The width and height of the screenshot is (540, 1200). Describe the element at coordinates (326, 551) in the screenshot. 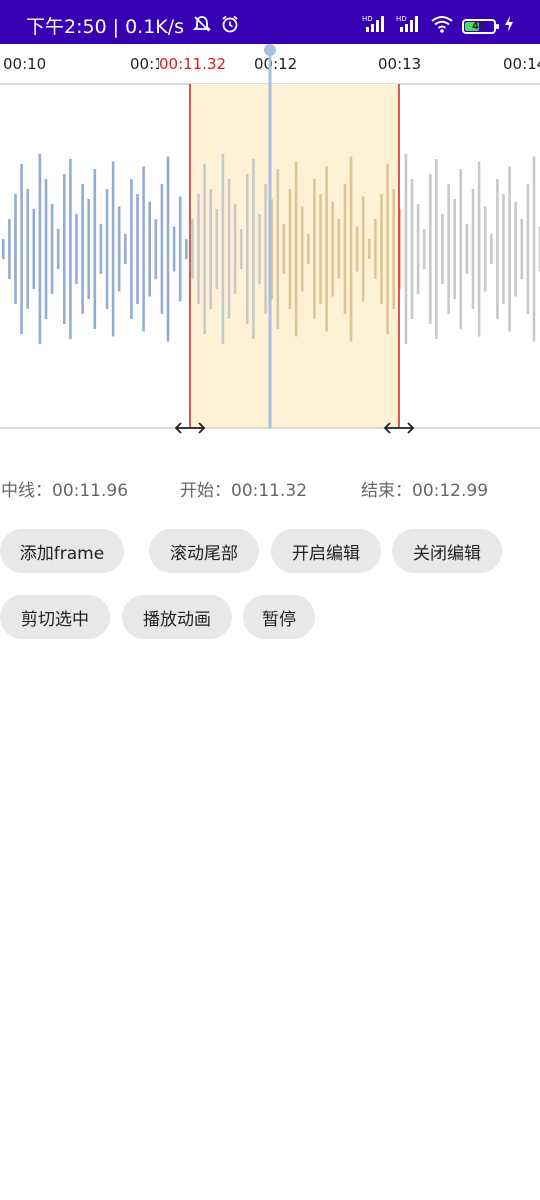

I see `enable-edit-button: 开启编辑` at that location.